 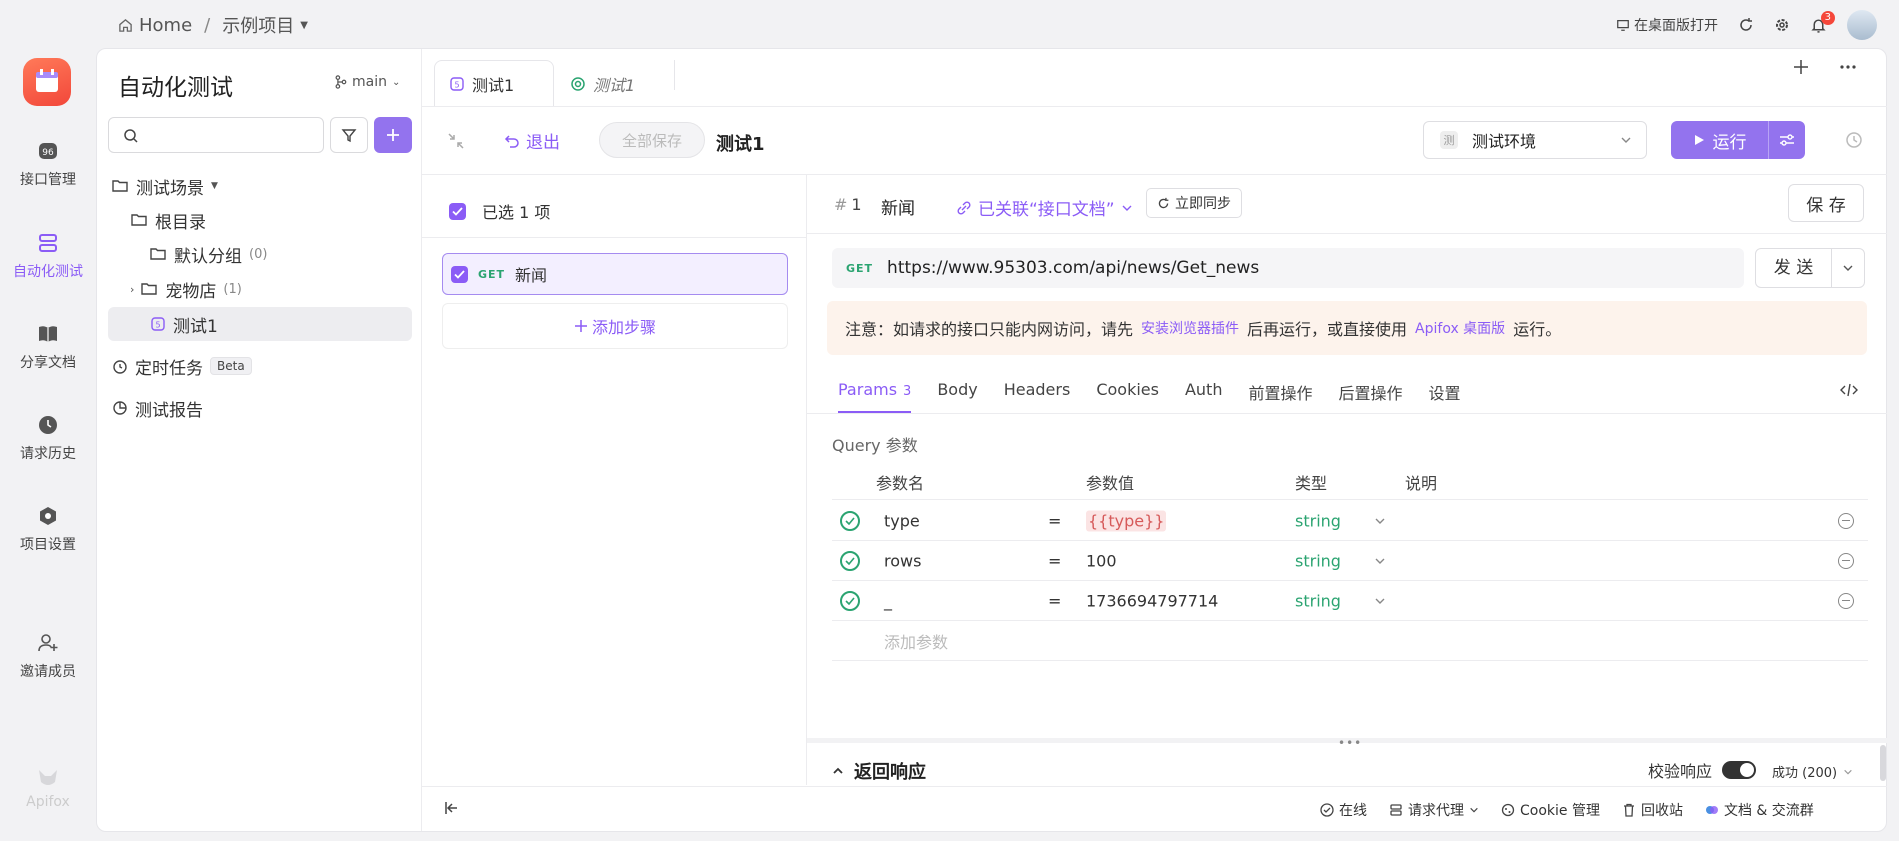 What do you see at coordinates (1350, 743) in the screenshot?
I see `drag-dots-icon: •••` at bounding box center [1350, 743].